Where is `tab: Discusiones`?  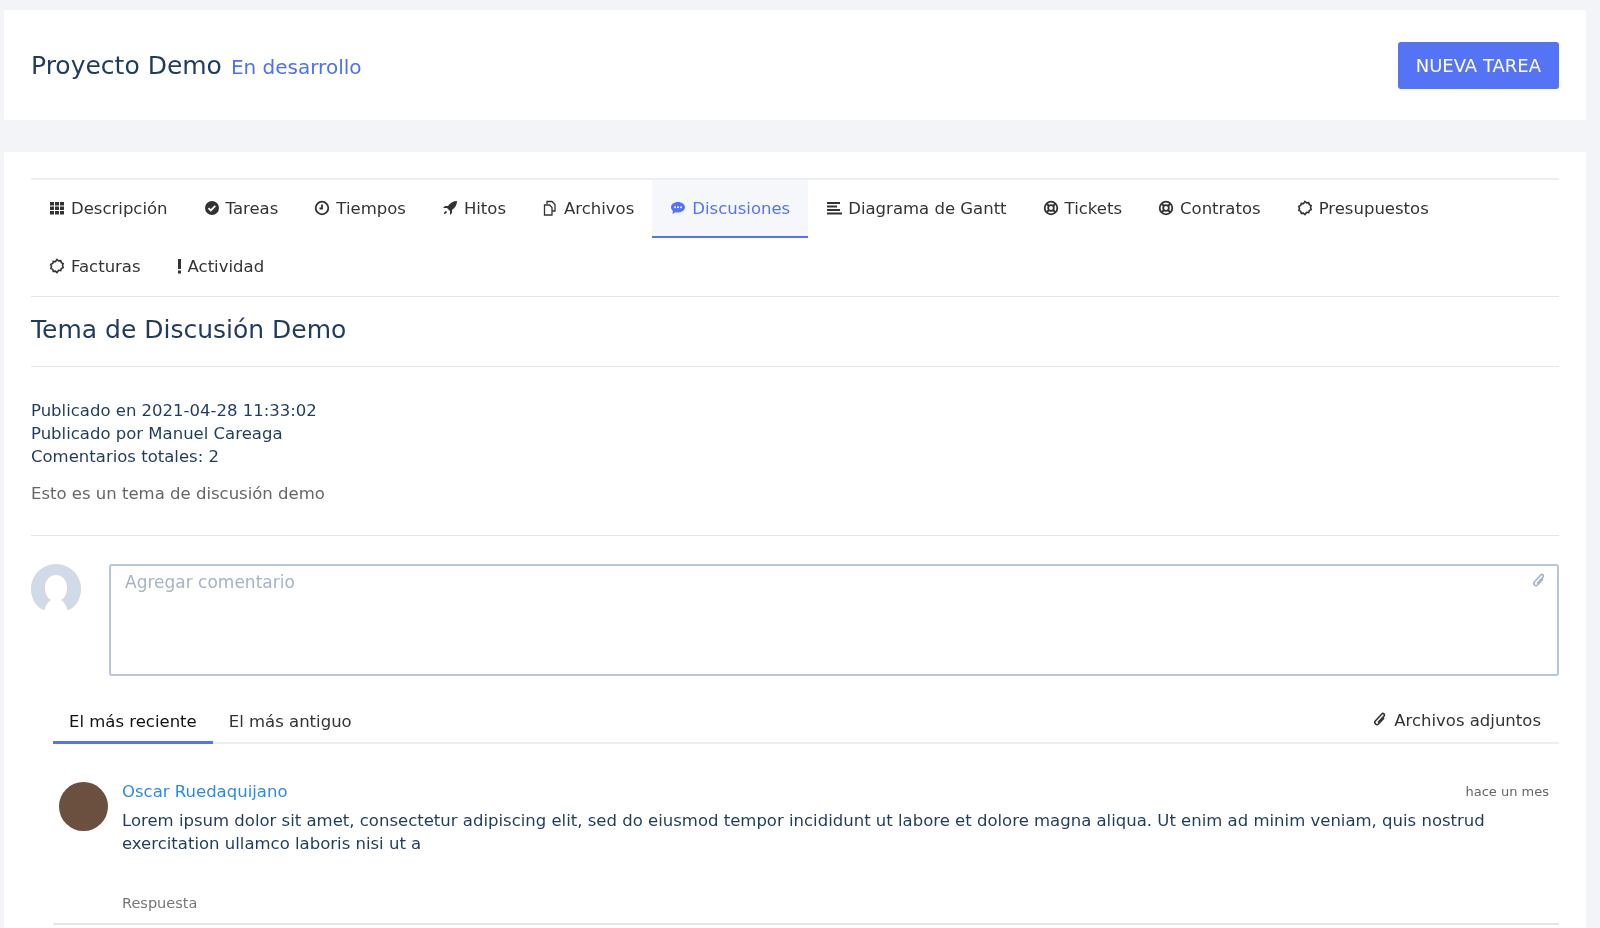 tab: Discusiones is located at coordinates (730, 209).